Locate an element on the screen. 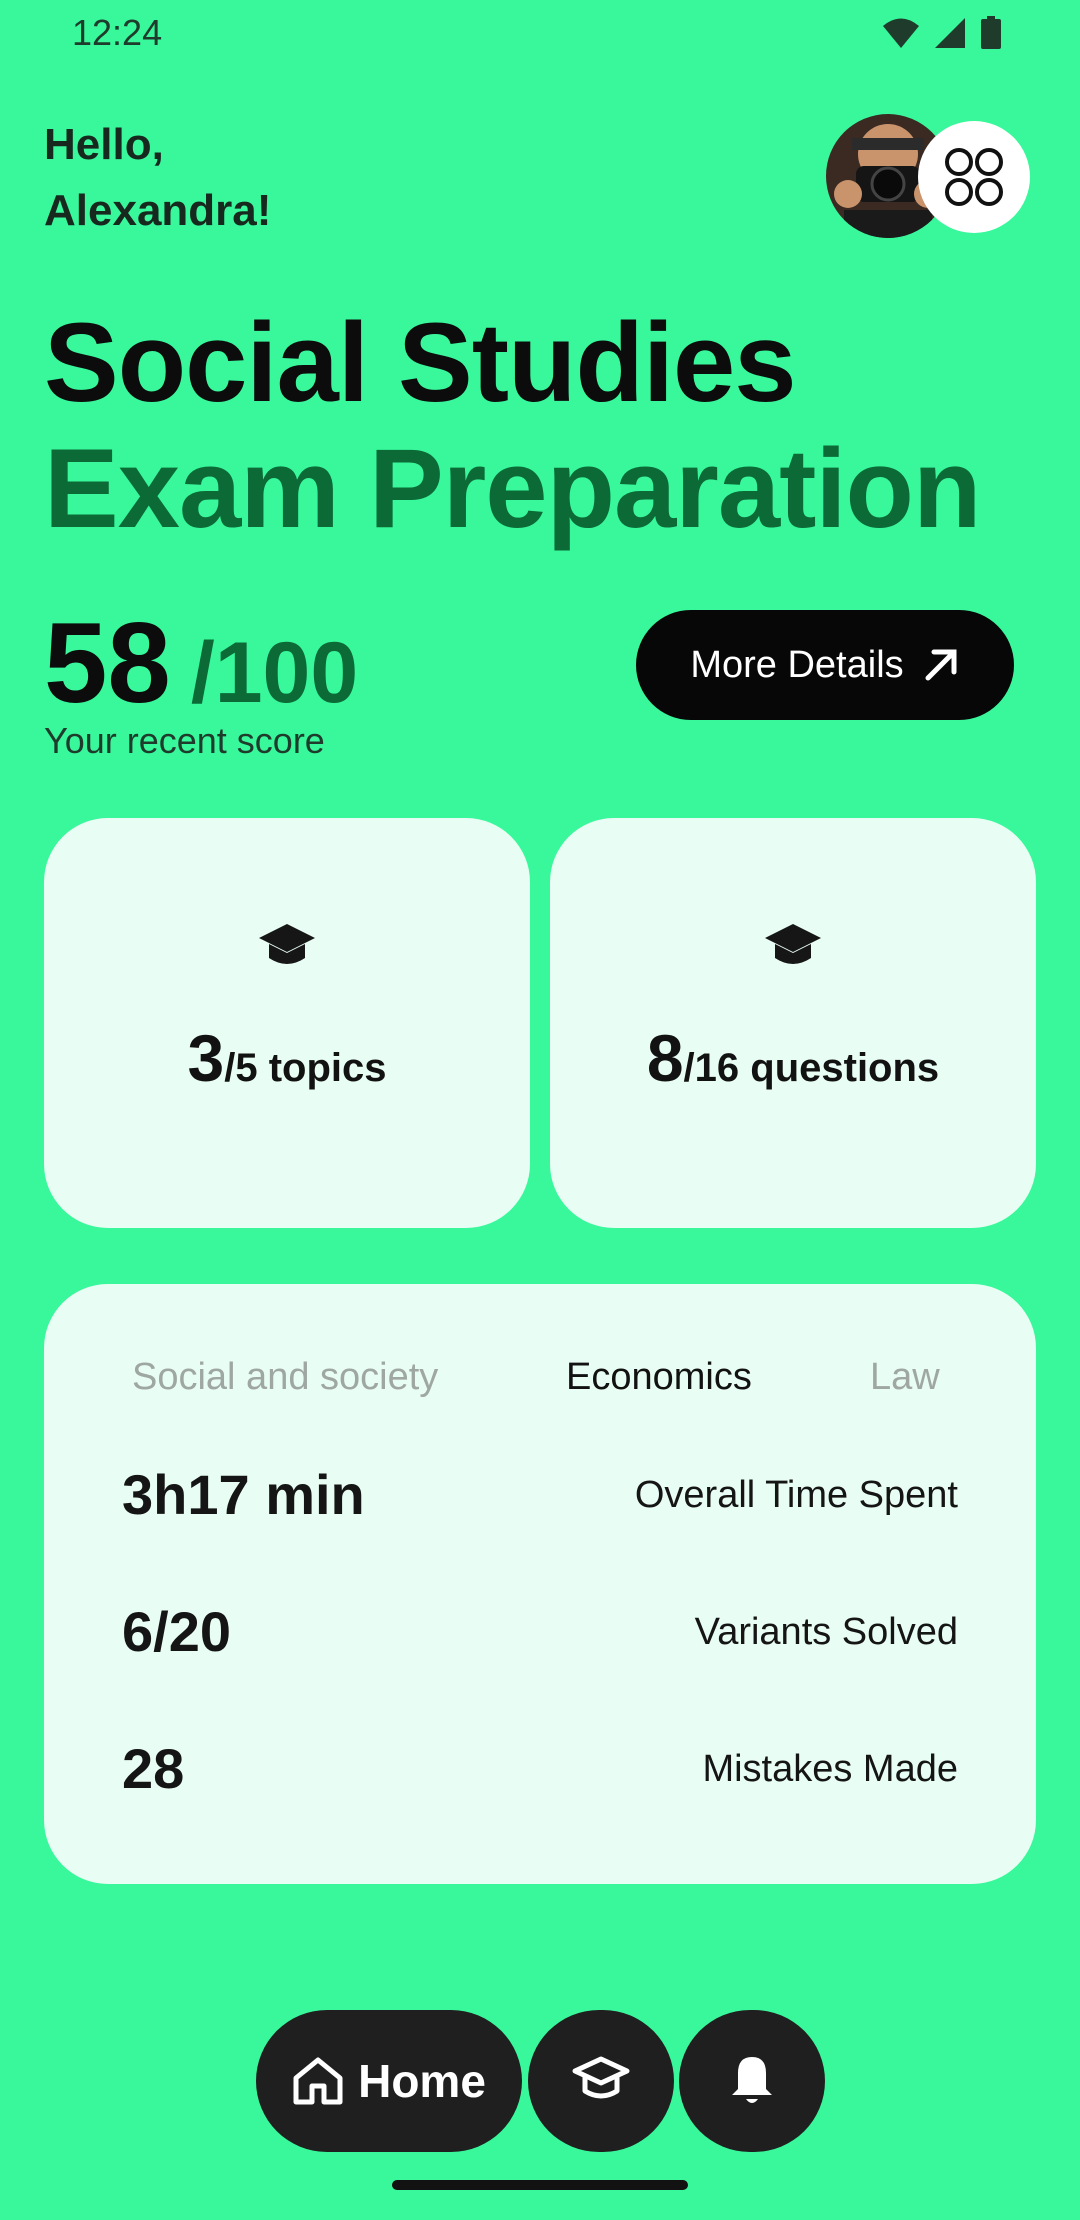  variants-solved-label: Variants Solved is located at coordinates (826, 1632).